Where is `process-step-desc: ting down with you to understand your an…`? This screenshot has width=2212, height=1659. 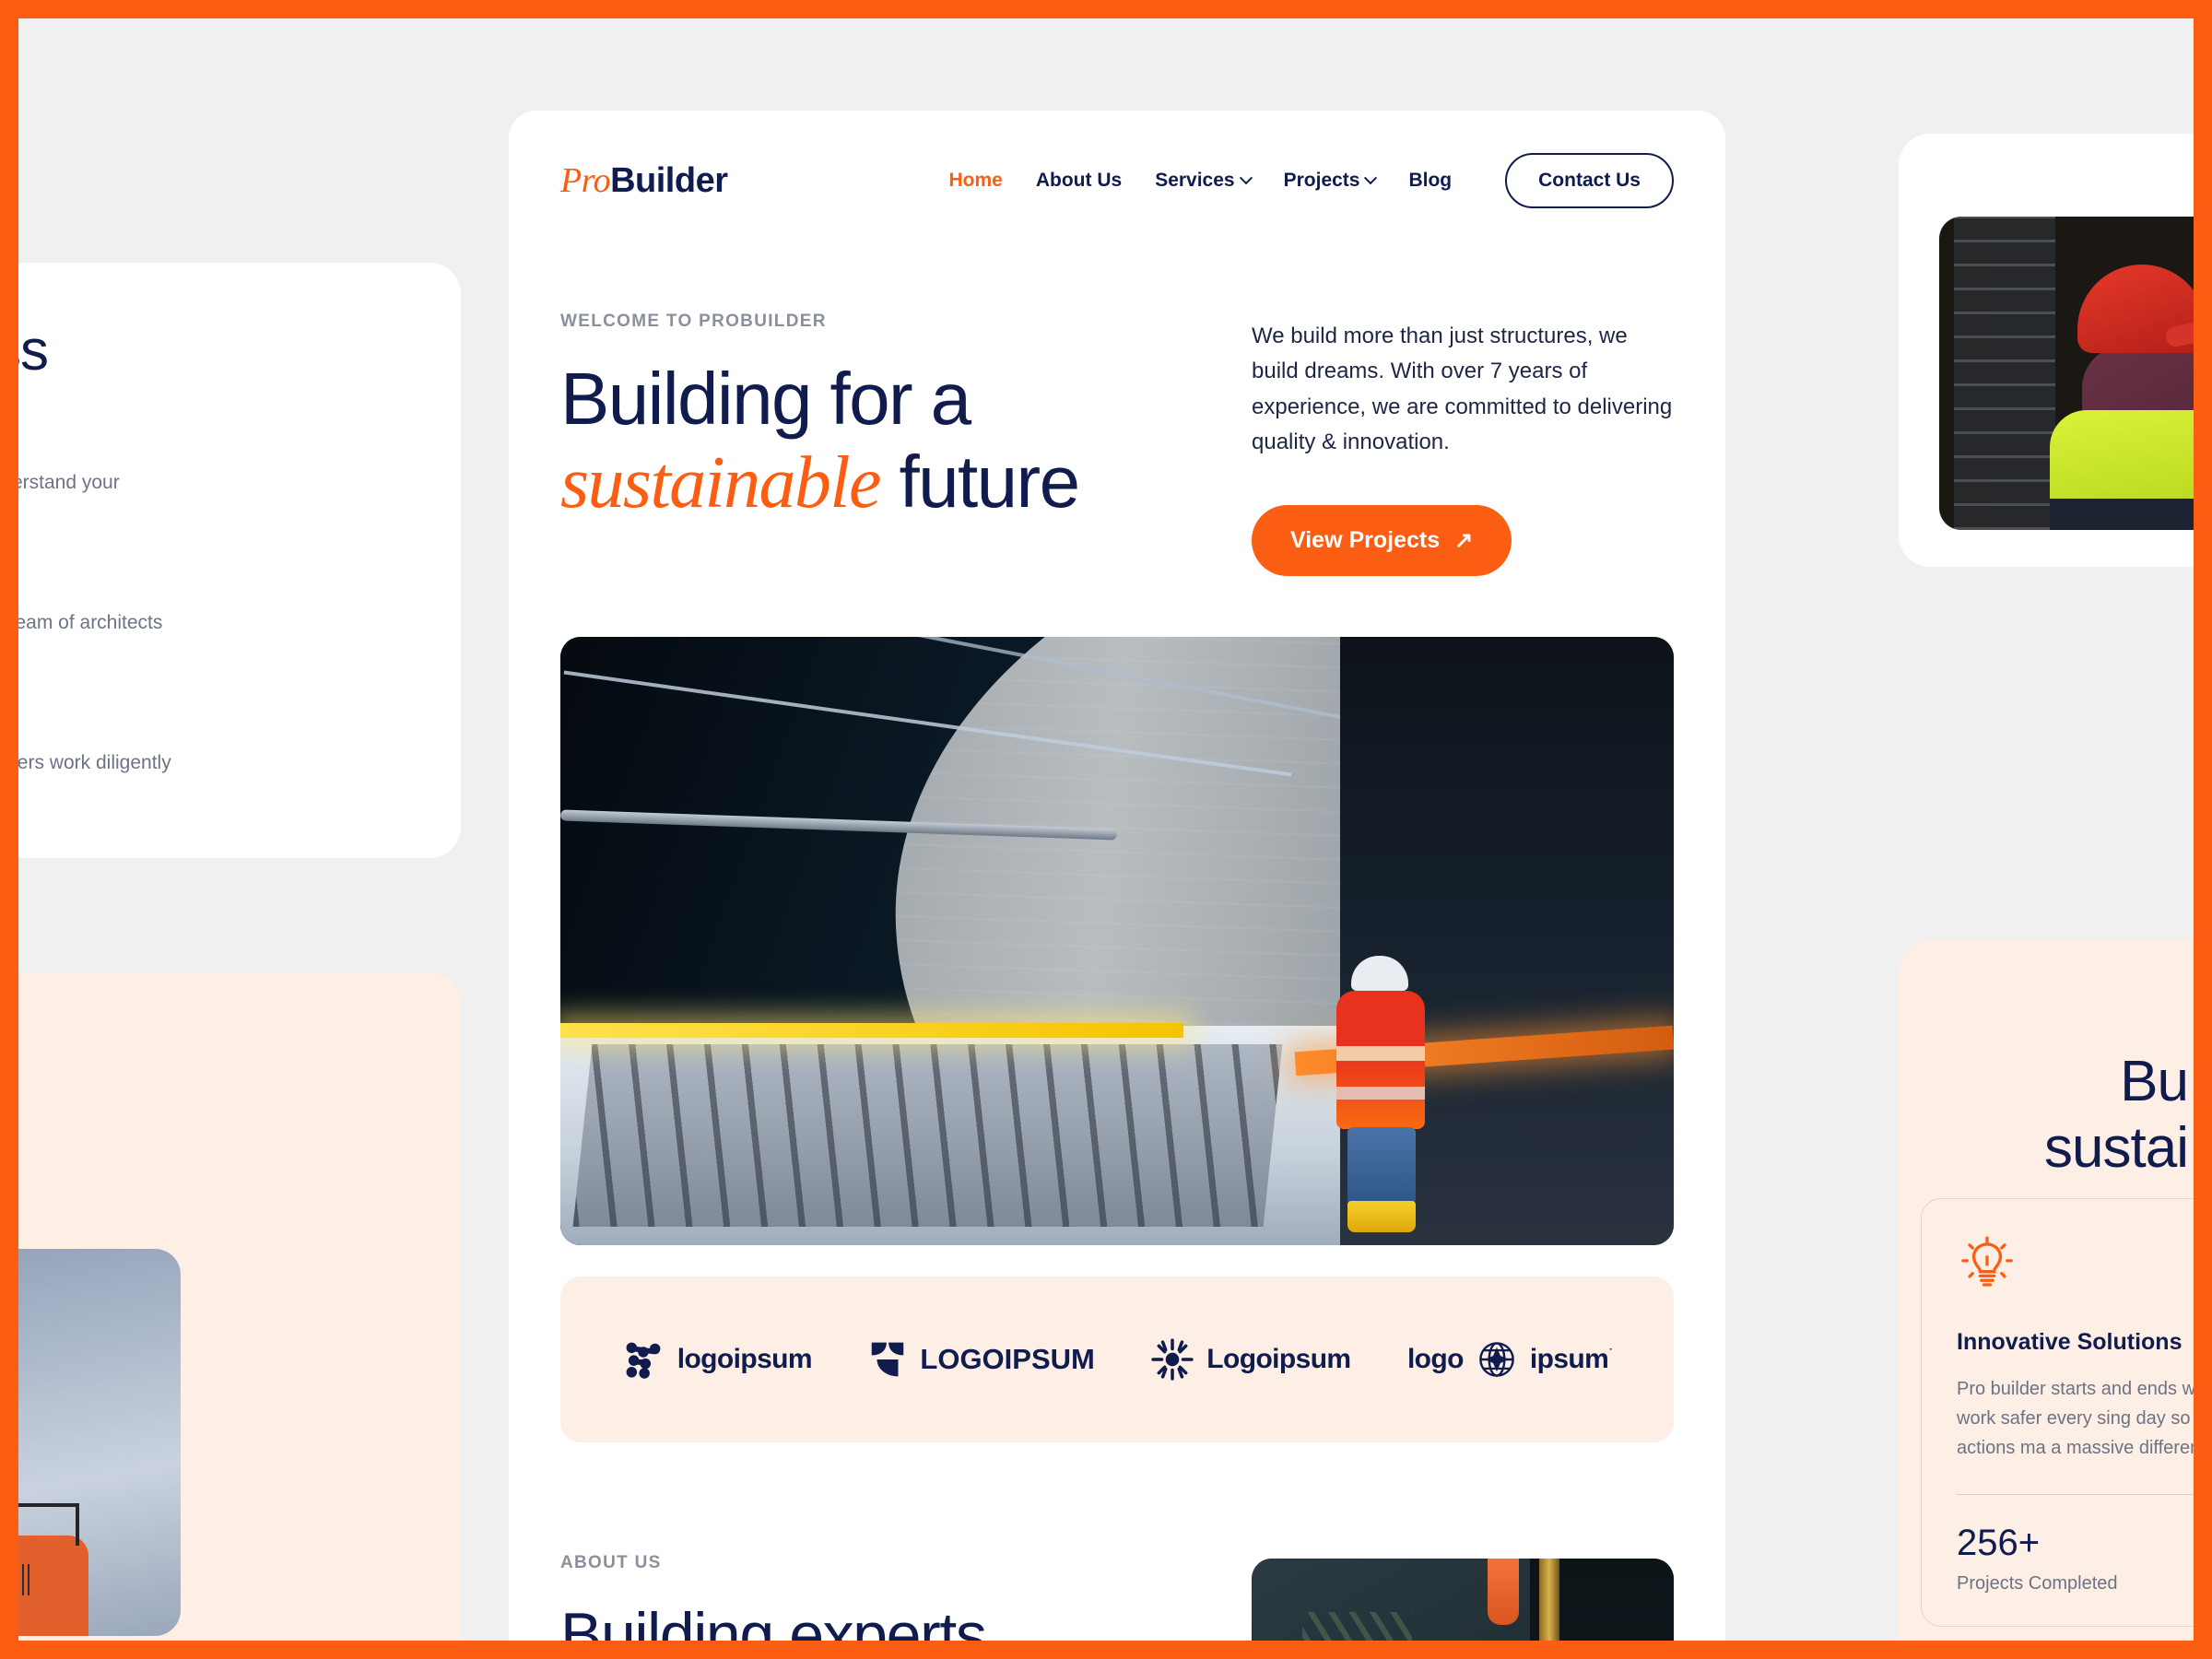
process-step-desc: ting down with you to understand your an… is located at coordinates (69, 483).